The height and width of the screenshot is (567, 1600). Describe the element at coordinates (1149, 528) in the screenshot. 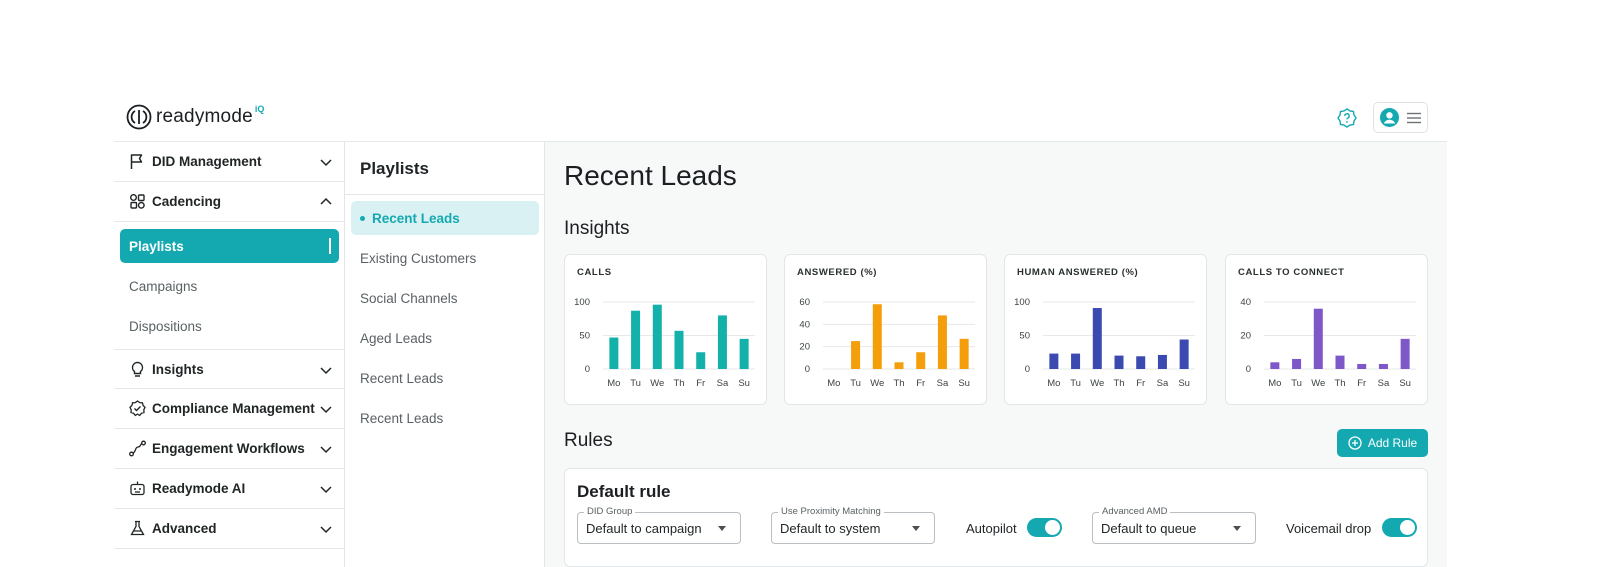

I see `select-value: Default to queue` at that location.